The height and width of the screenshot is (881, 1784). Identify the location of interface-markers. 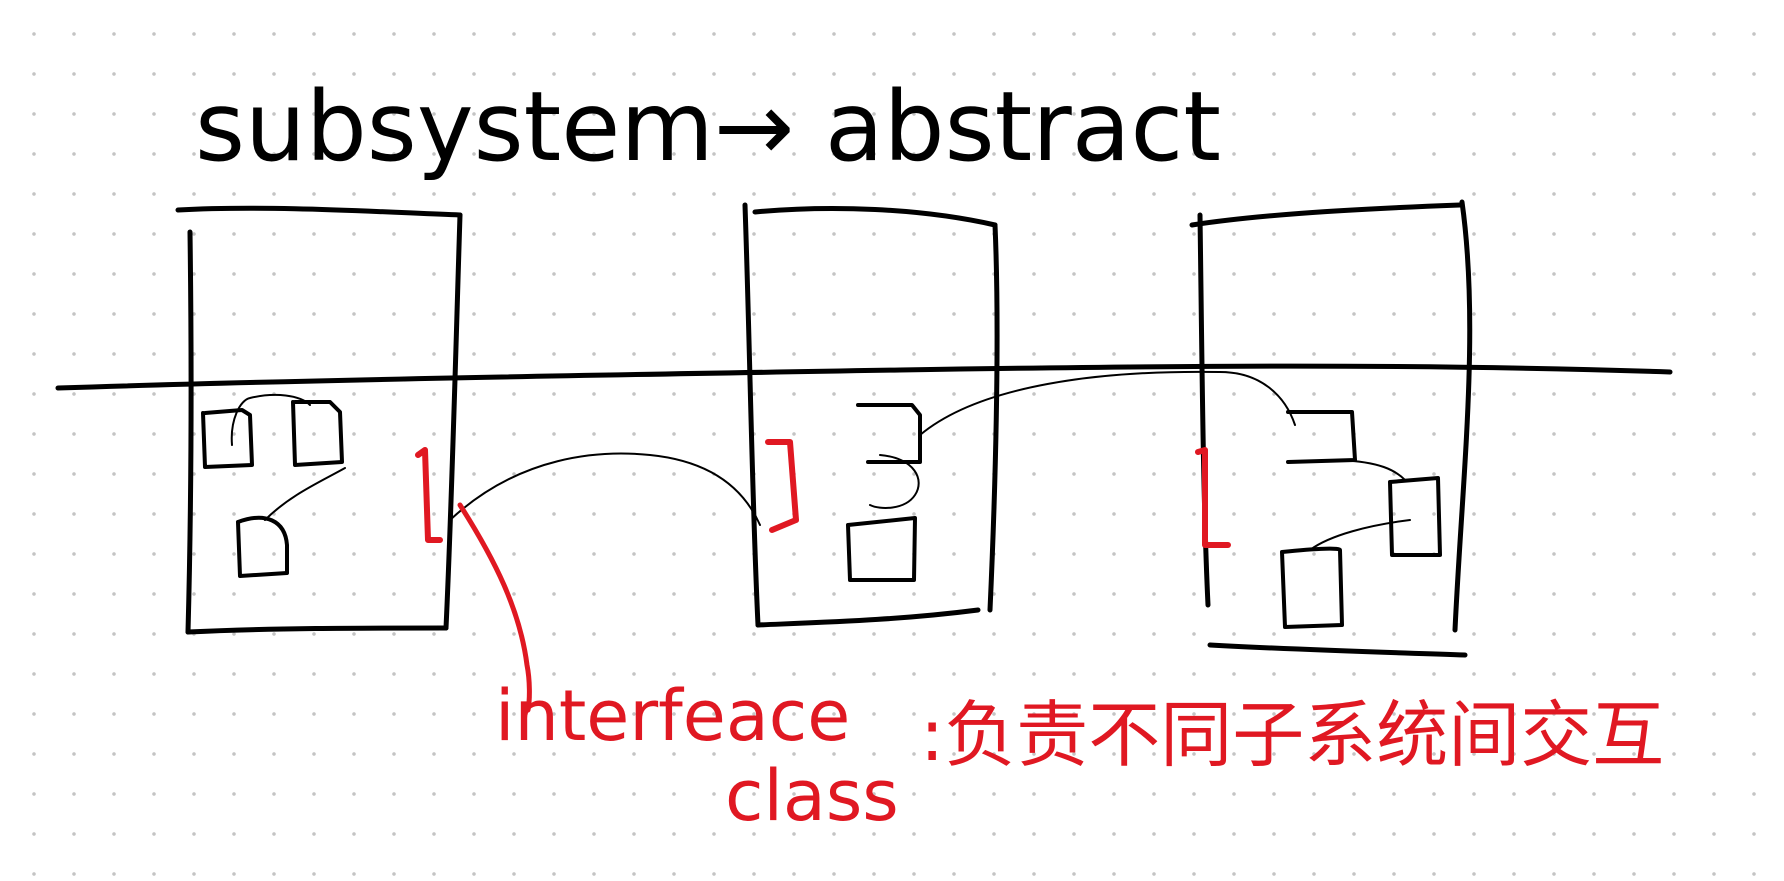
(823, 493).